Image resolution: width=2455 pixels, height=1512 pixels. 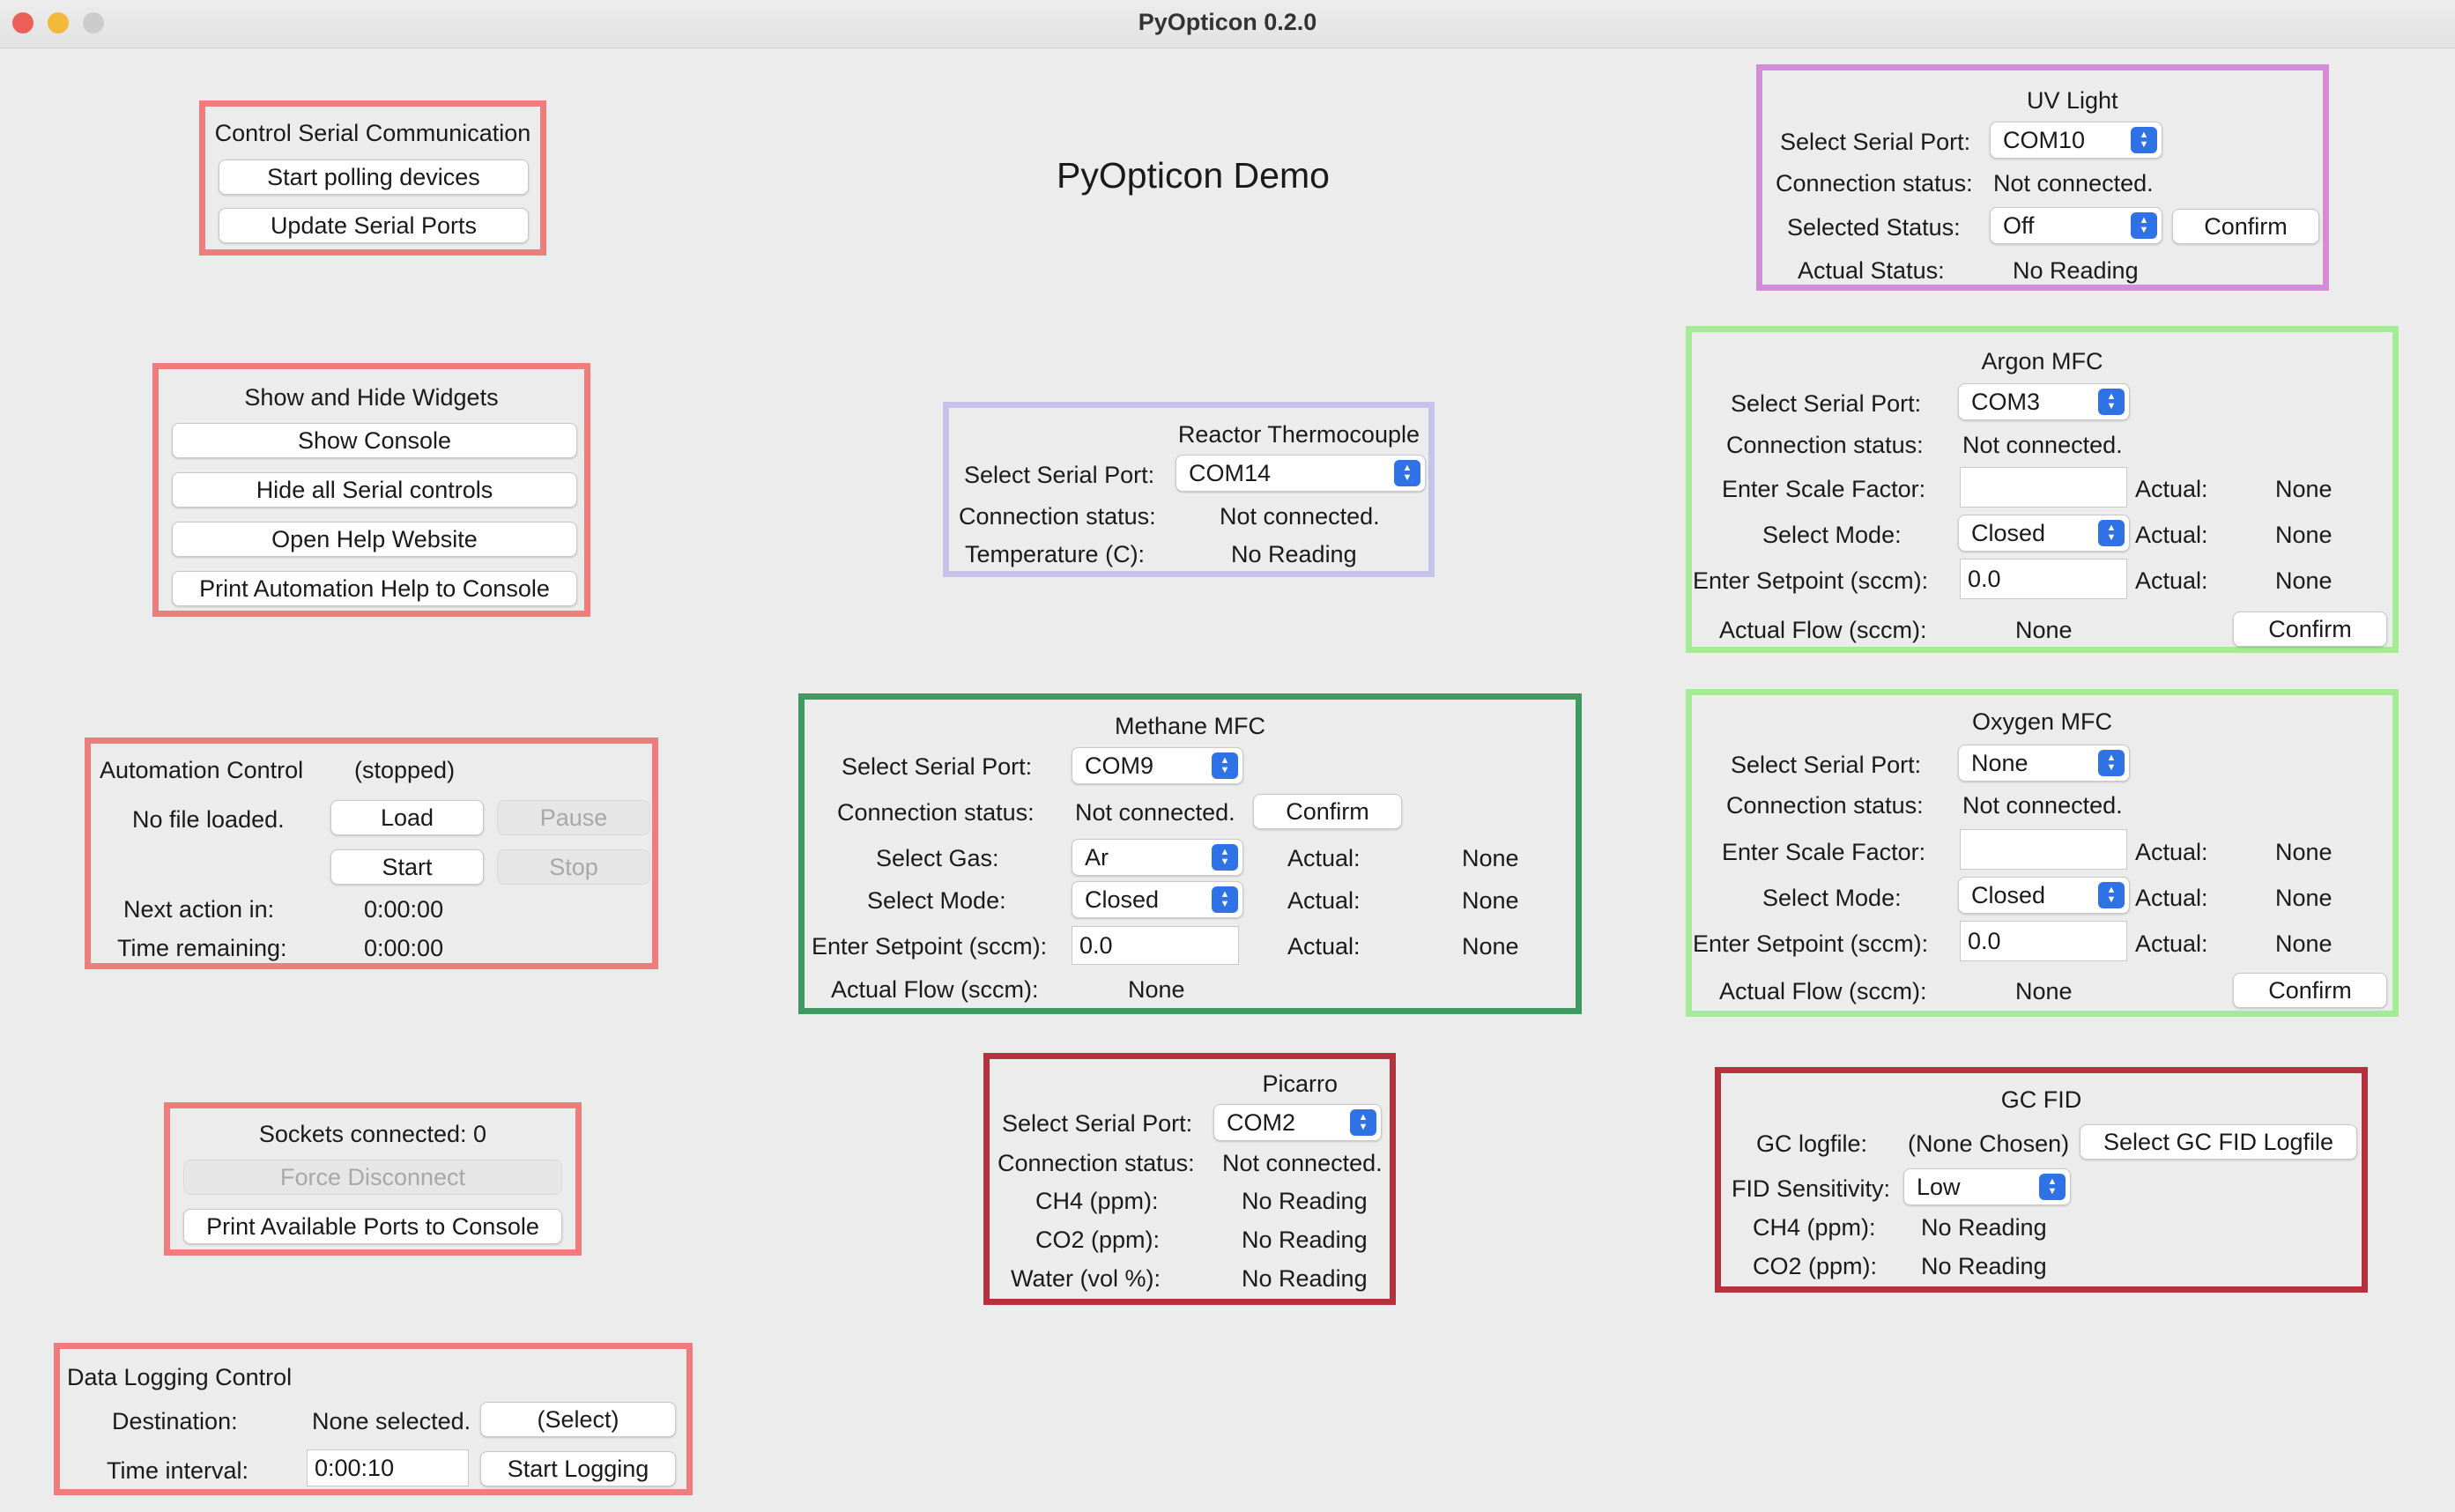 I want to click on force-disconnect-button: Force Disconnect, so click(x=372, y=1177).